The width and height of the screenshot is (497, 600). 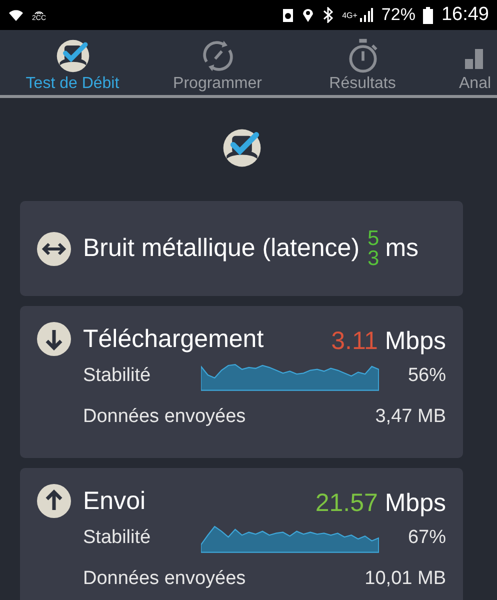 What do you see at coordinates (405, 579) in the screenshot?
I see `data-sent-value: 10,01 MB` at bounding box center [405, 579].